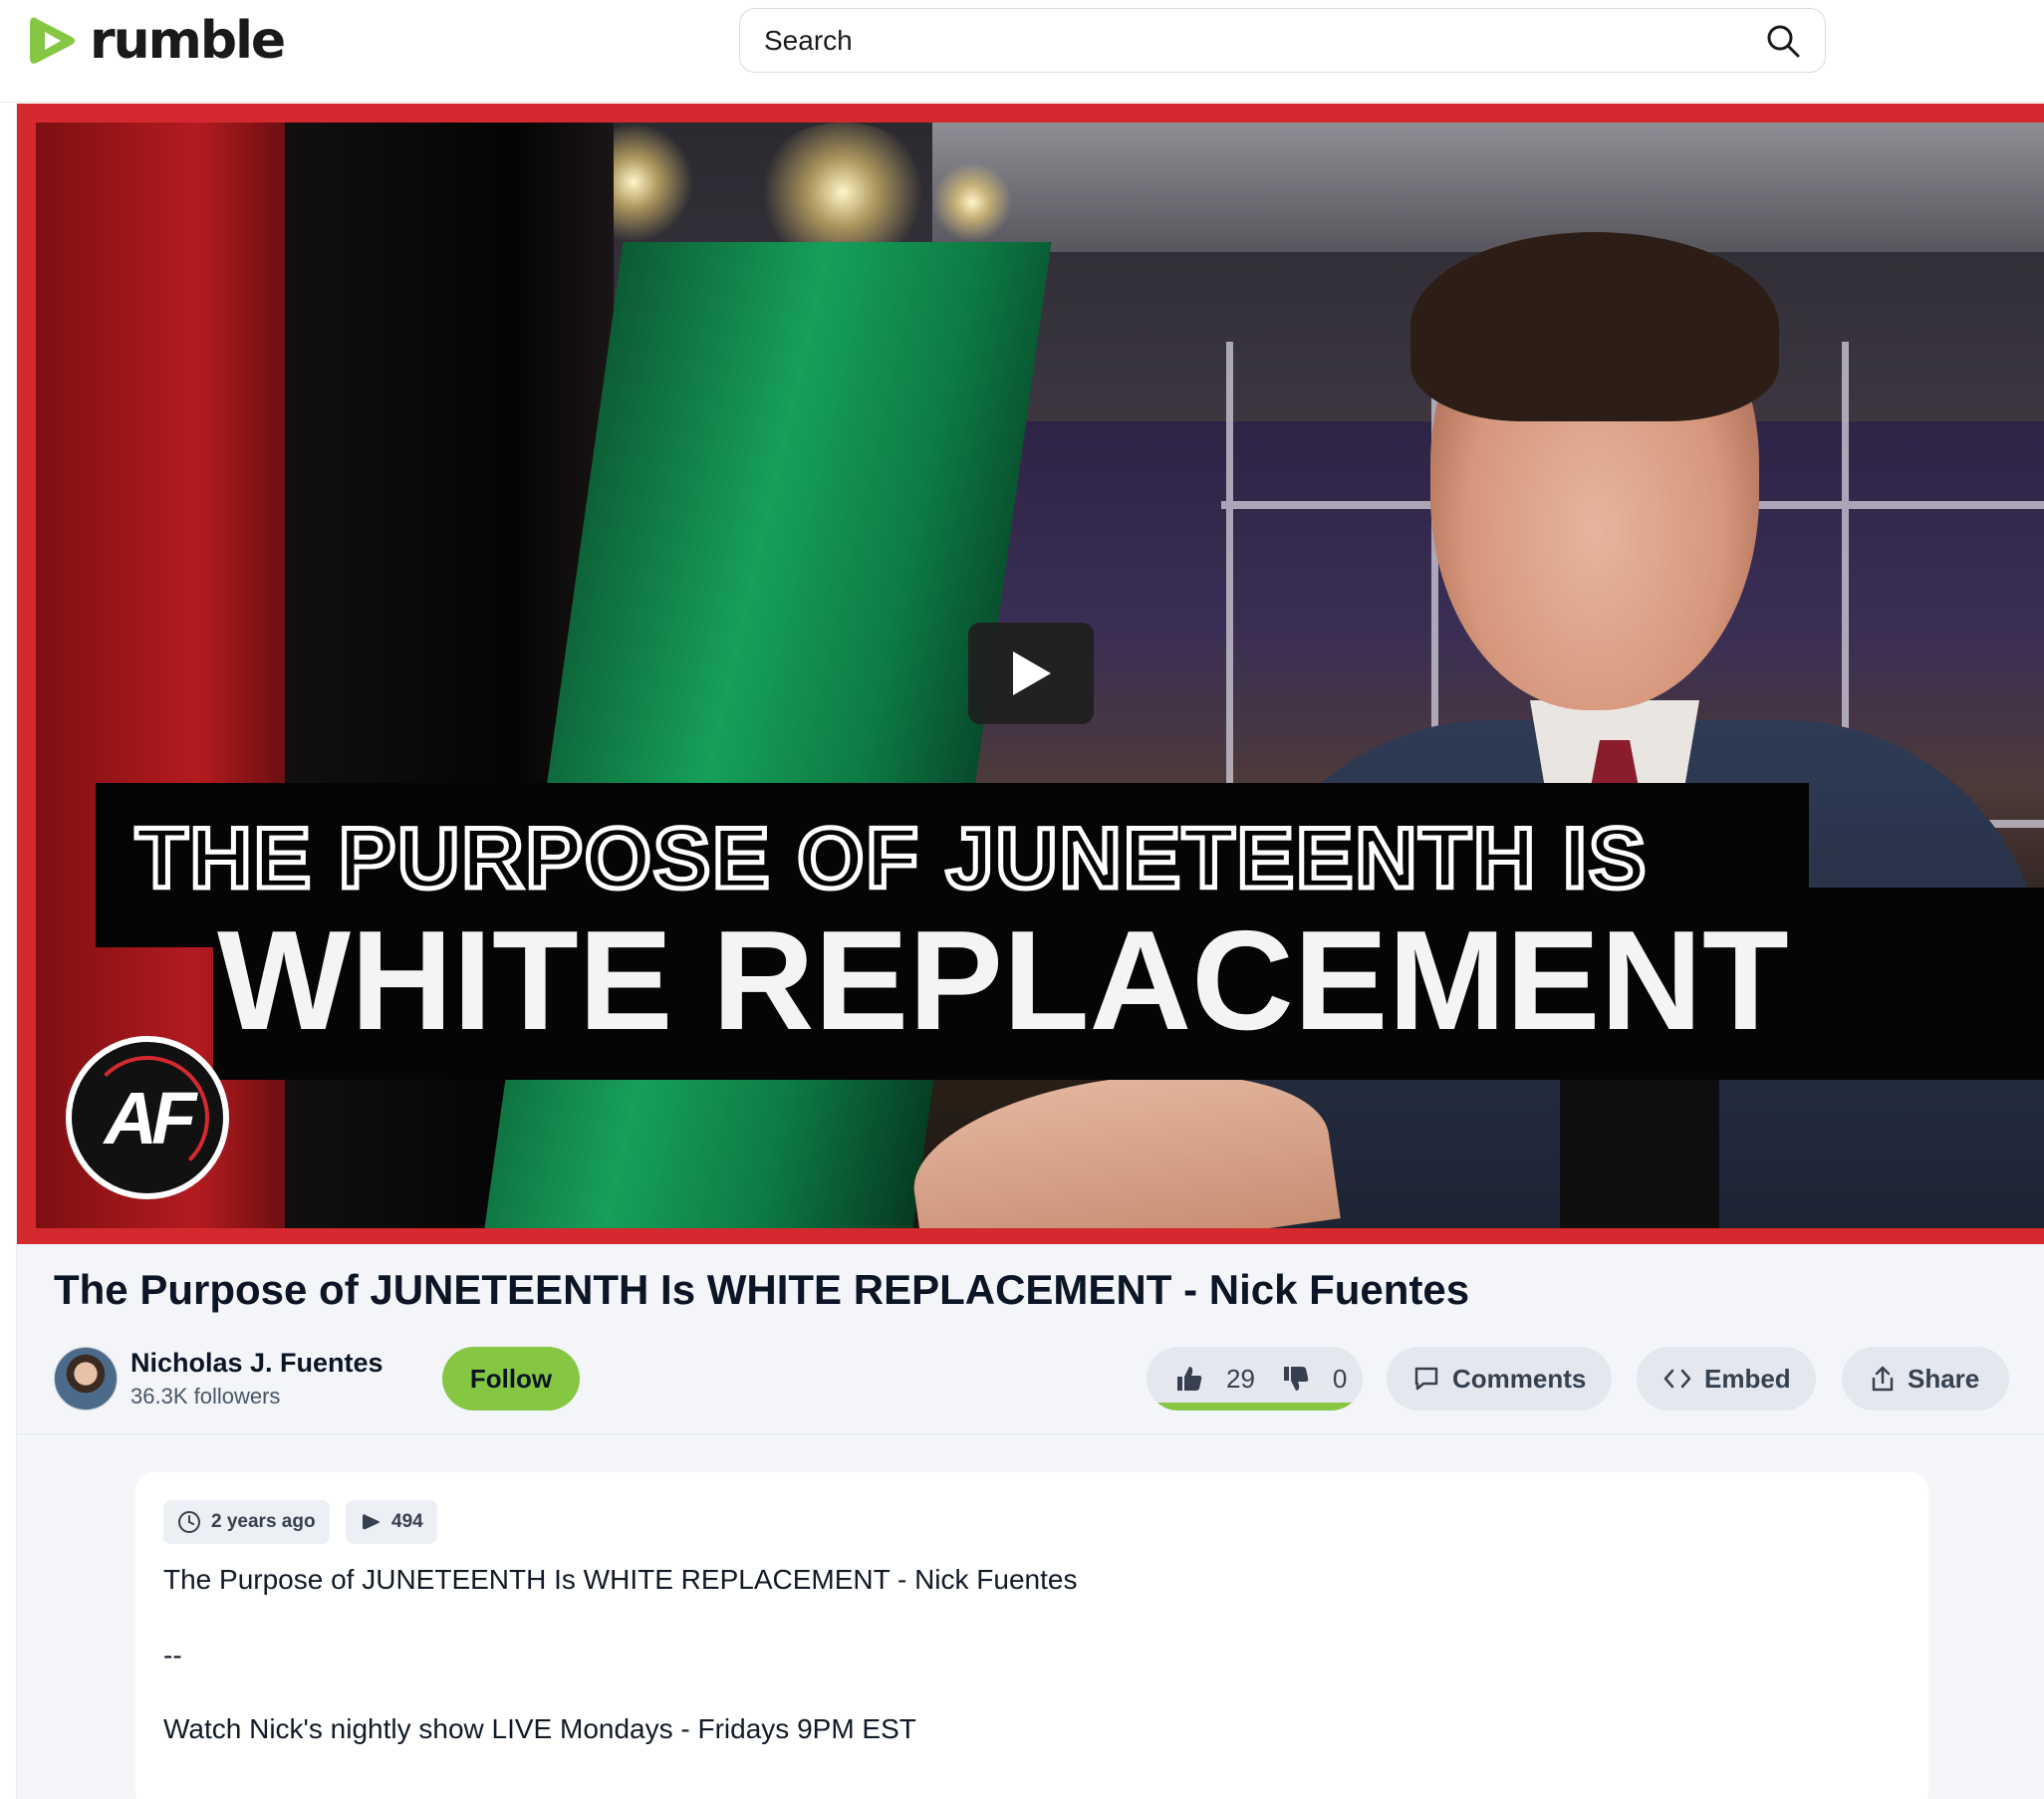  I want to click on search-icon, so click(1783, 41).